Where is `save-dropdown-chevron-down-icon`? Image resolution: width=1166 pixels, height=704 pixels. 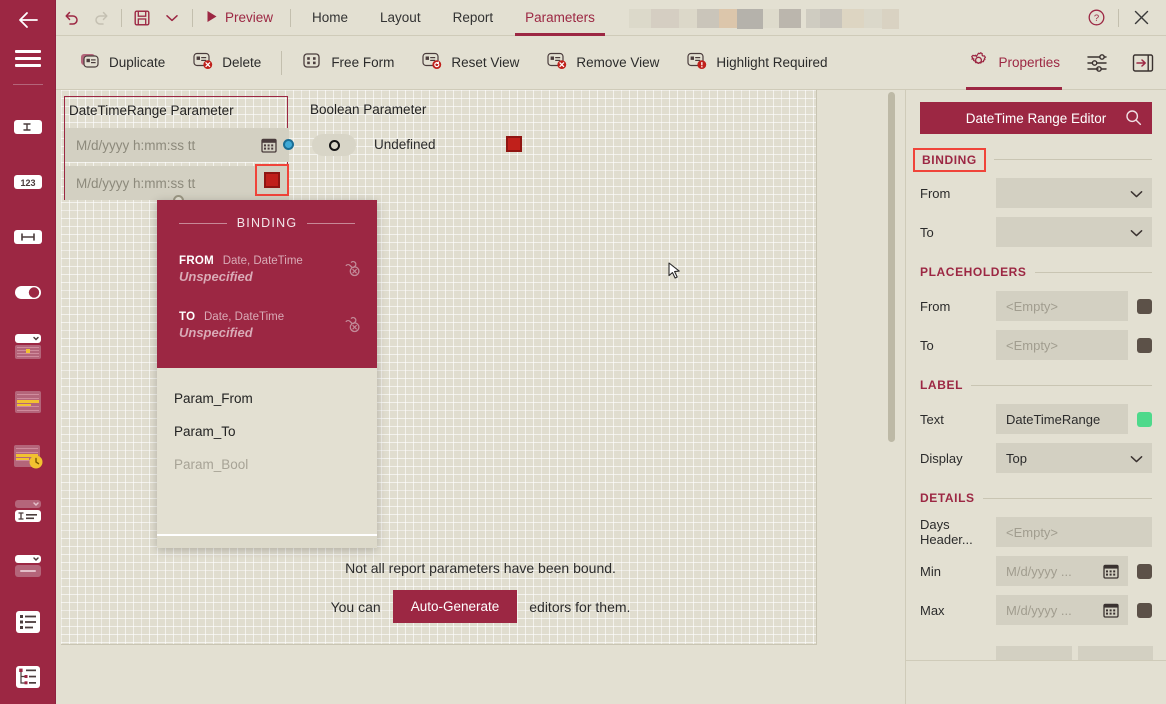 save-dropdown-chevron-down-icon is located at coordinates (172, 18).